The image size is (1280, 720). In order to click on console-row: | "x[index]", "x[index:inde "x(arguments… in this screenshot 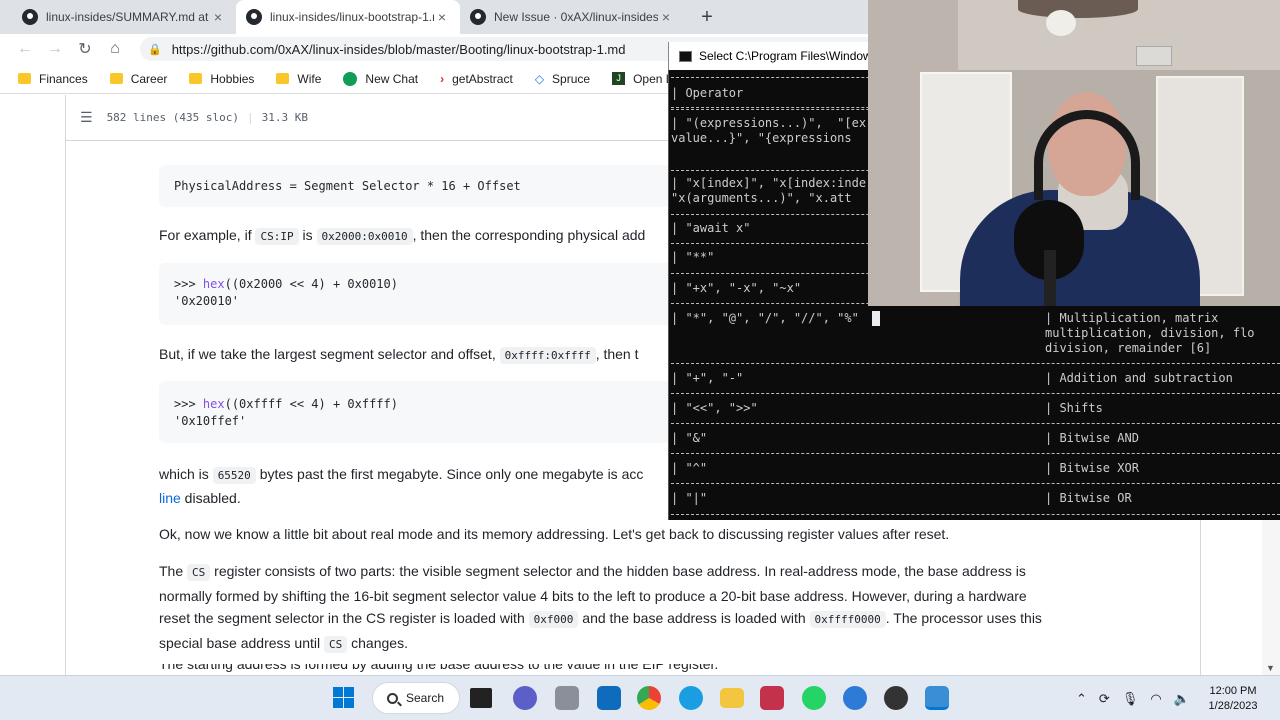, I will do `click(769, 190)`.